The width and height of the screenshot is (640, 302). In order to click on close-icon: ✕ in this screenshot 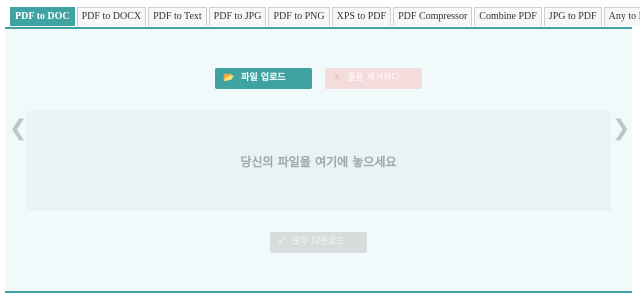, I will do `click(337, 78)`.